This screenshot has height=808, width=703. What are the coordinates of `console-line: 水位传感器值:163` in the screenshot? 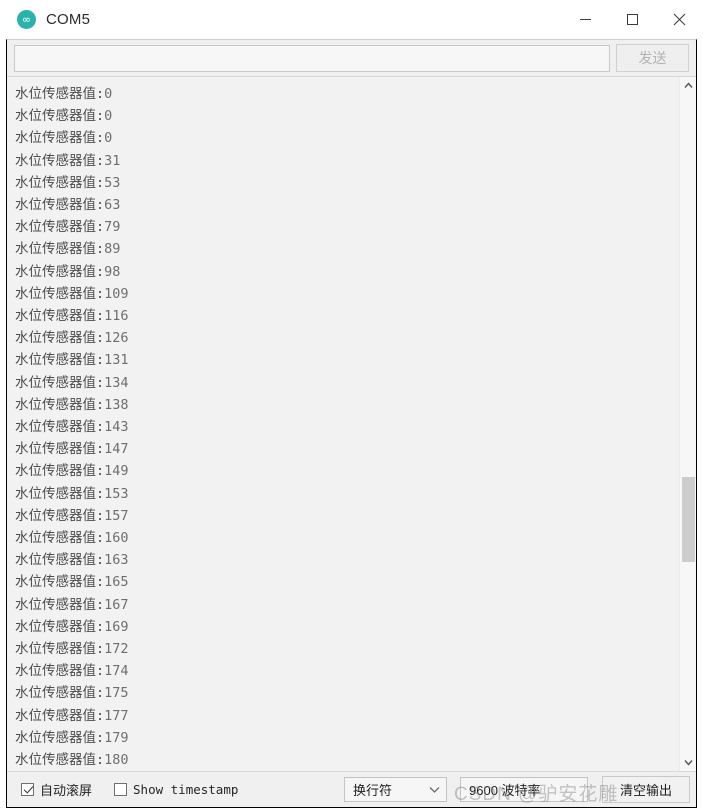 It's located at (347, 560).